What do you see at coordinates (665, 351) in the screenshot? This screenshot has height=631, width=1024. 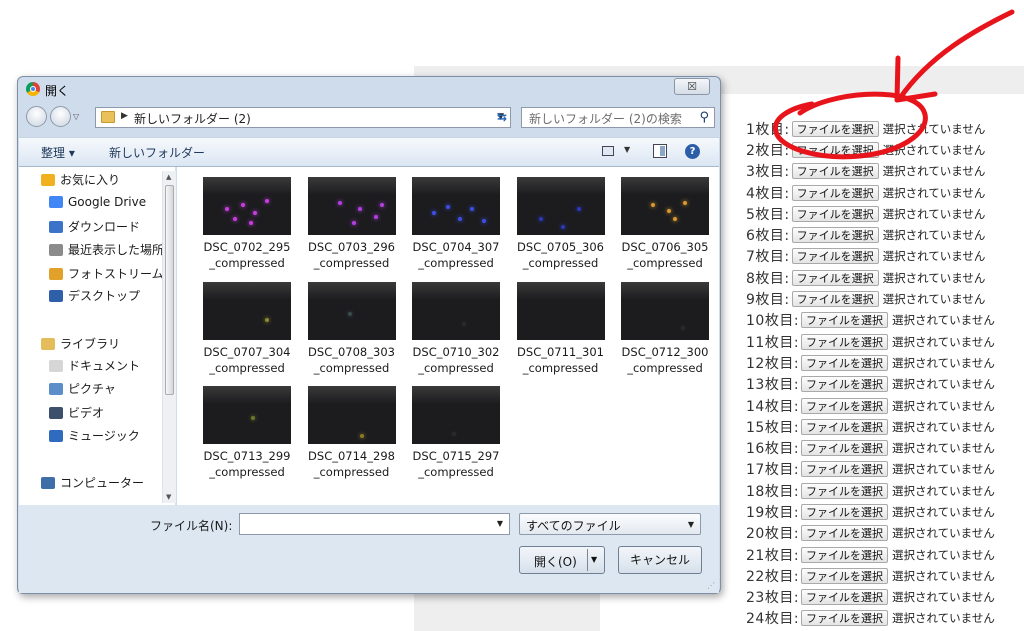 I see `file-name: DSC_0712_300` at bounding box center [665, 351].